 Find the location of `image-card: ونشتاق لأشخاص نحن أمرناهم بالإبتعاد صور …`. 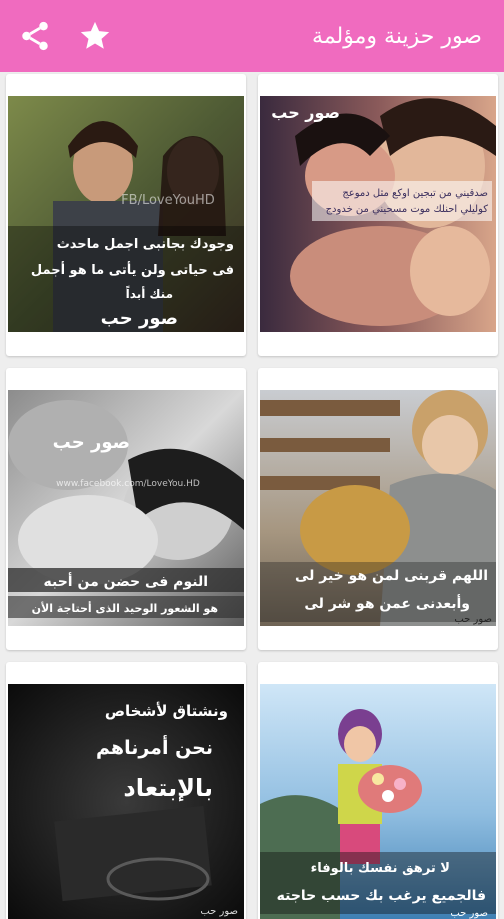

image-card: ونشتاق لأشخاص نحن أمرناهم بالإبتعاد صور … is located at coordinates (126, 790).